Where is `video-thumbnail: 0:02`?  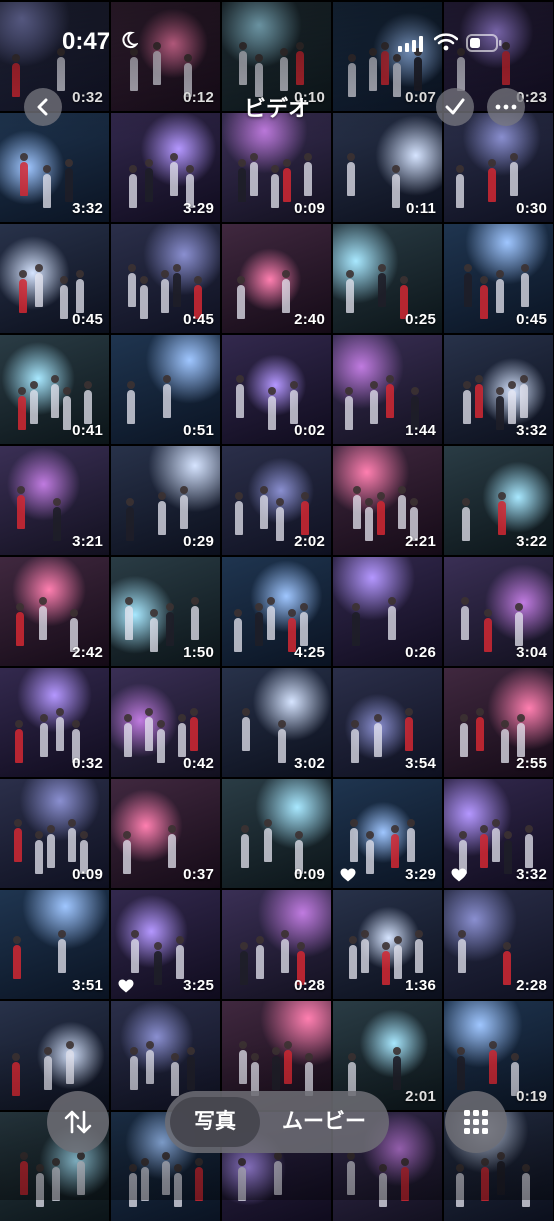
video-thumbnail: 0:02 is located at coordinates (276, 389).